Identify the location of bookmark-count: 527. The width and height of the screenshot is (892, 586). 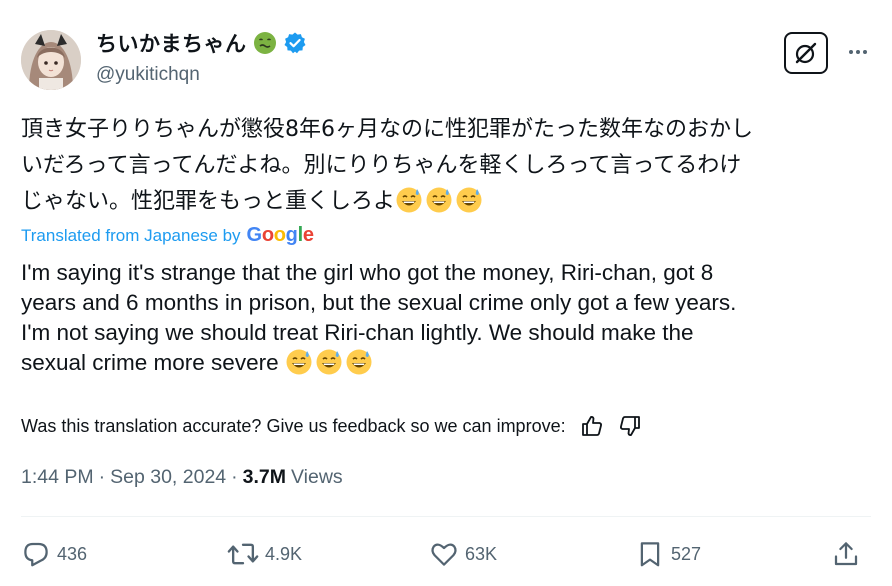
(686, 553).